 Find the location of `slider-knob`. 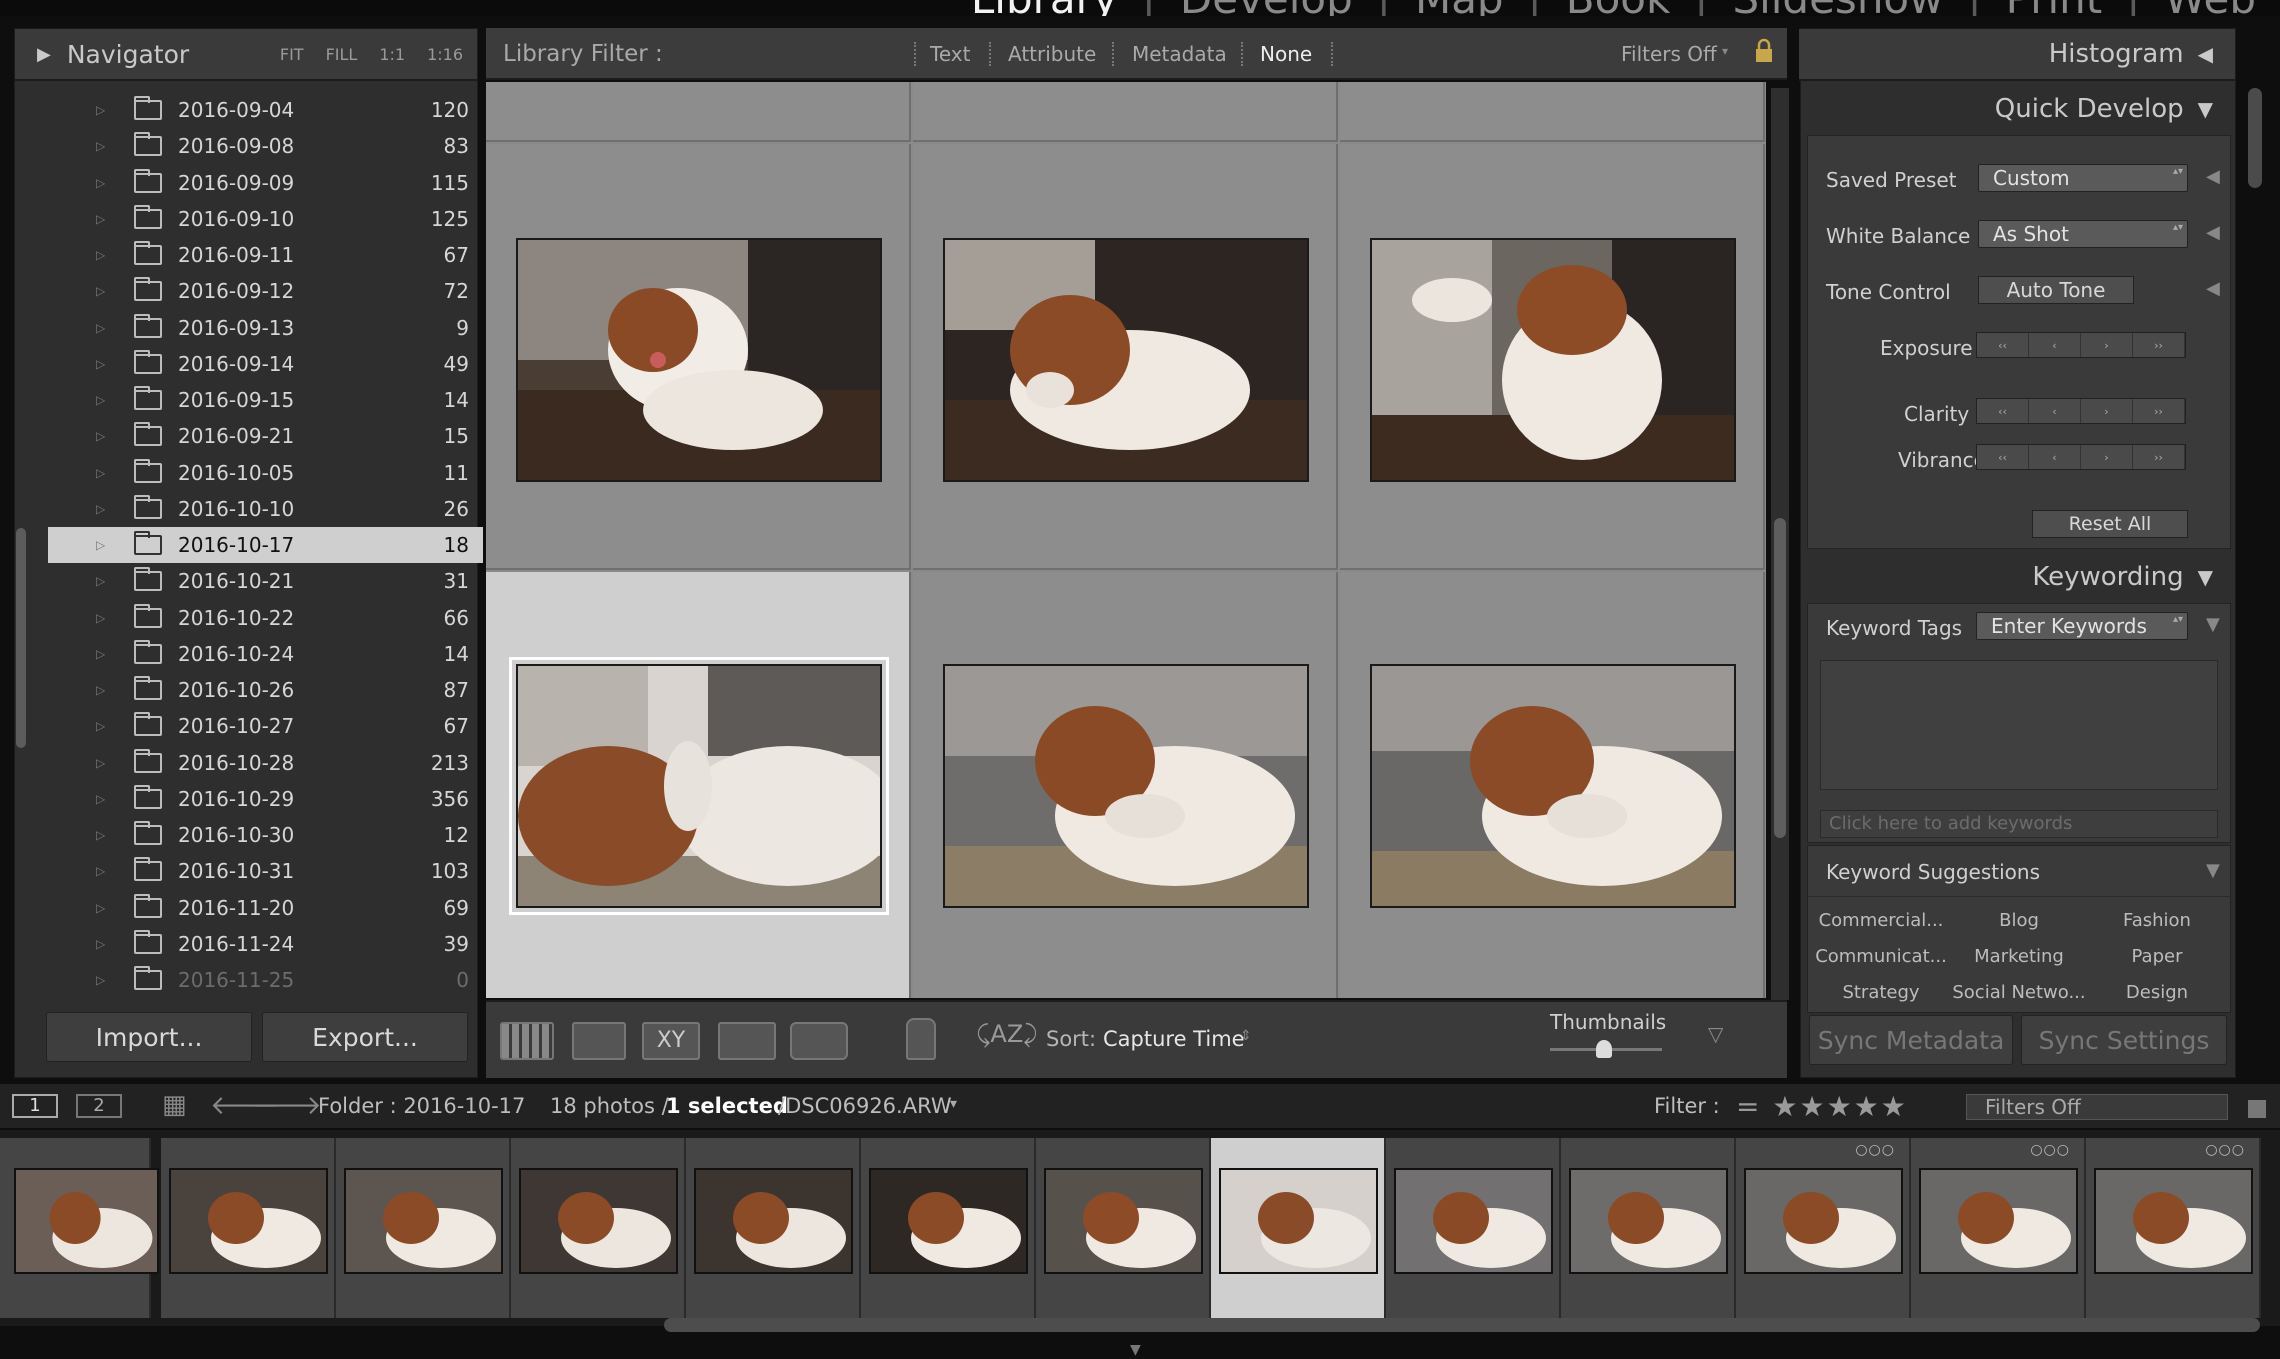

slider-knob is located at coordinates (1603, 1049).